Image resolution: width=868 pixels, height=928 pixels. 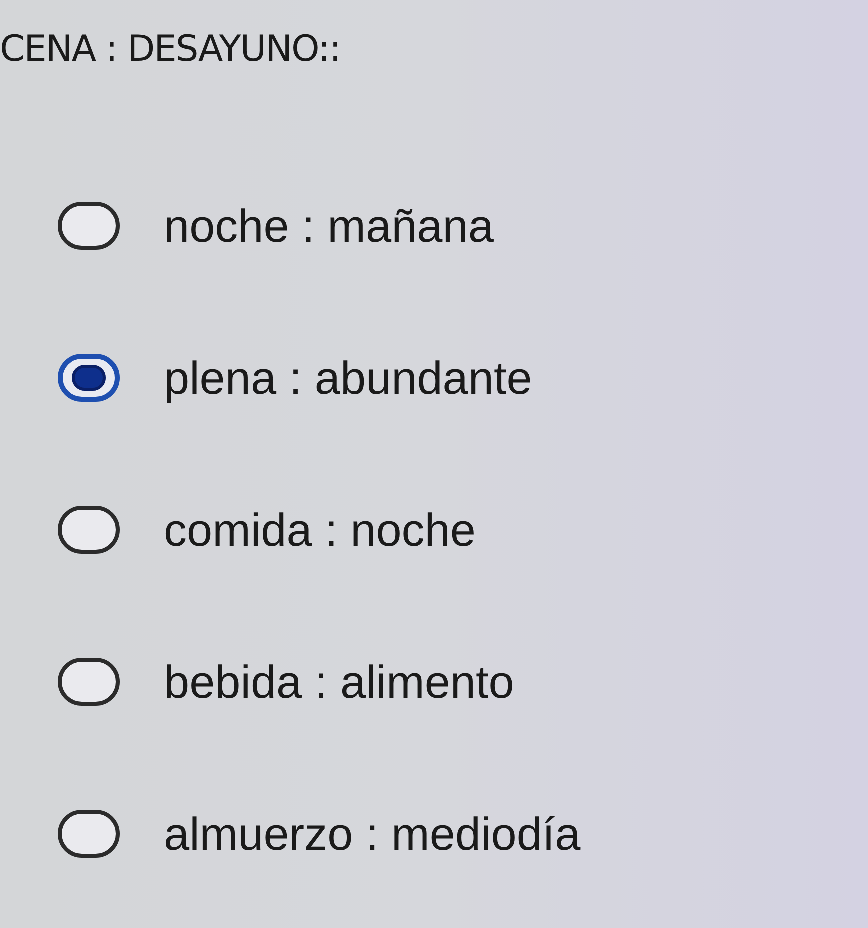 I want to click on option-label: plena : abundante, so click(x=348, y=378).